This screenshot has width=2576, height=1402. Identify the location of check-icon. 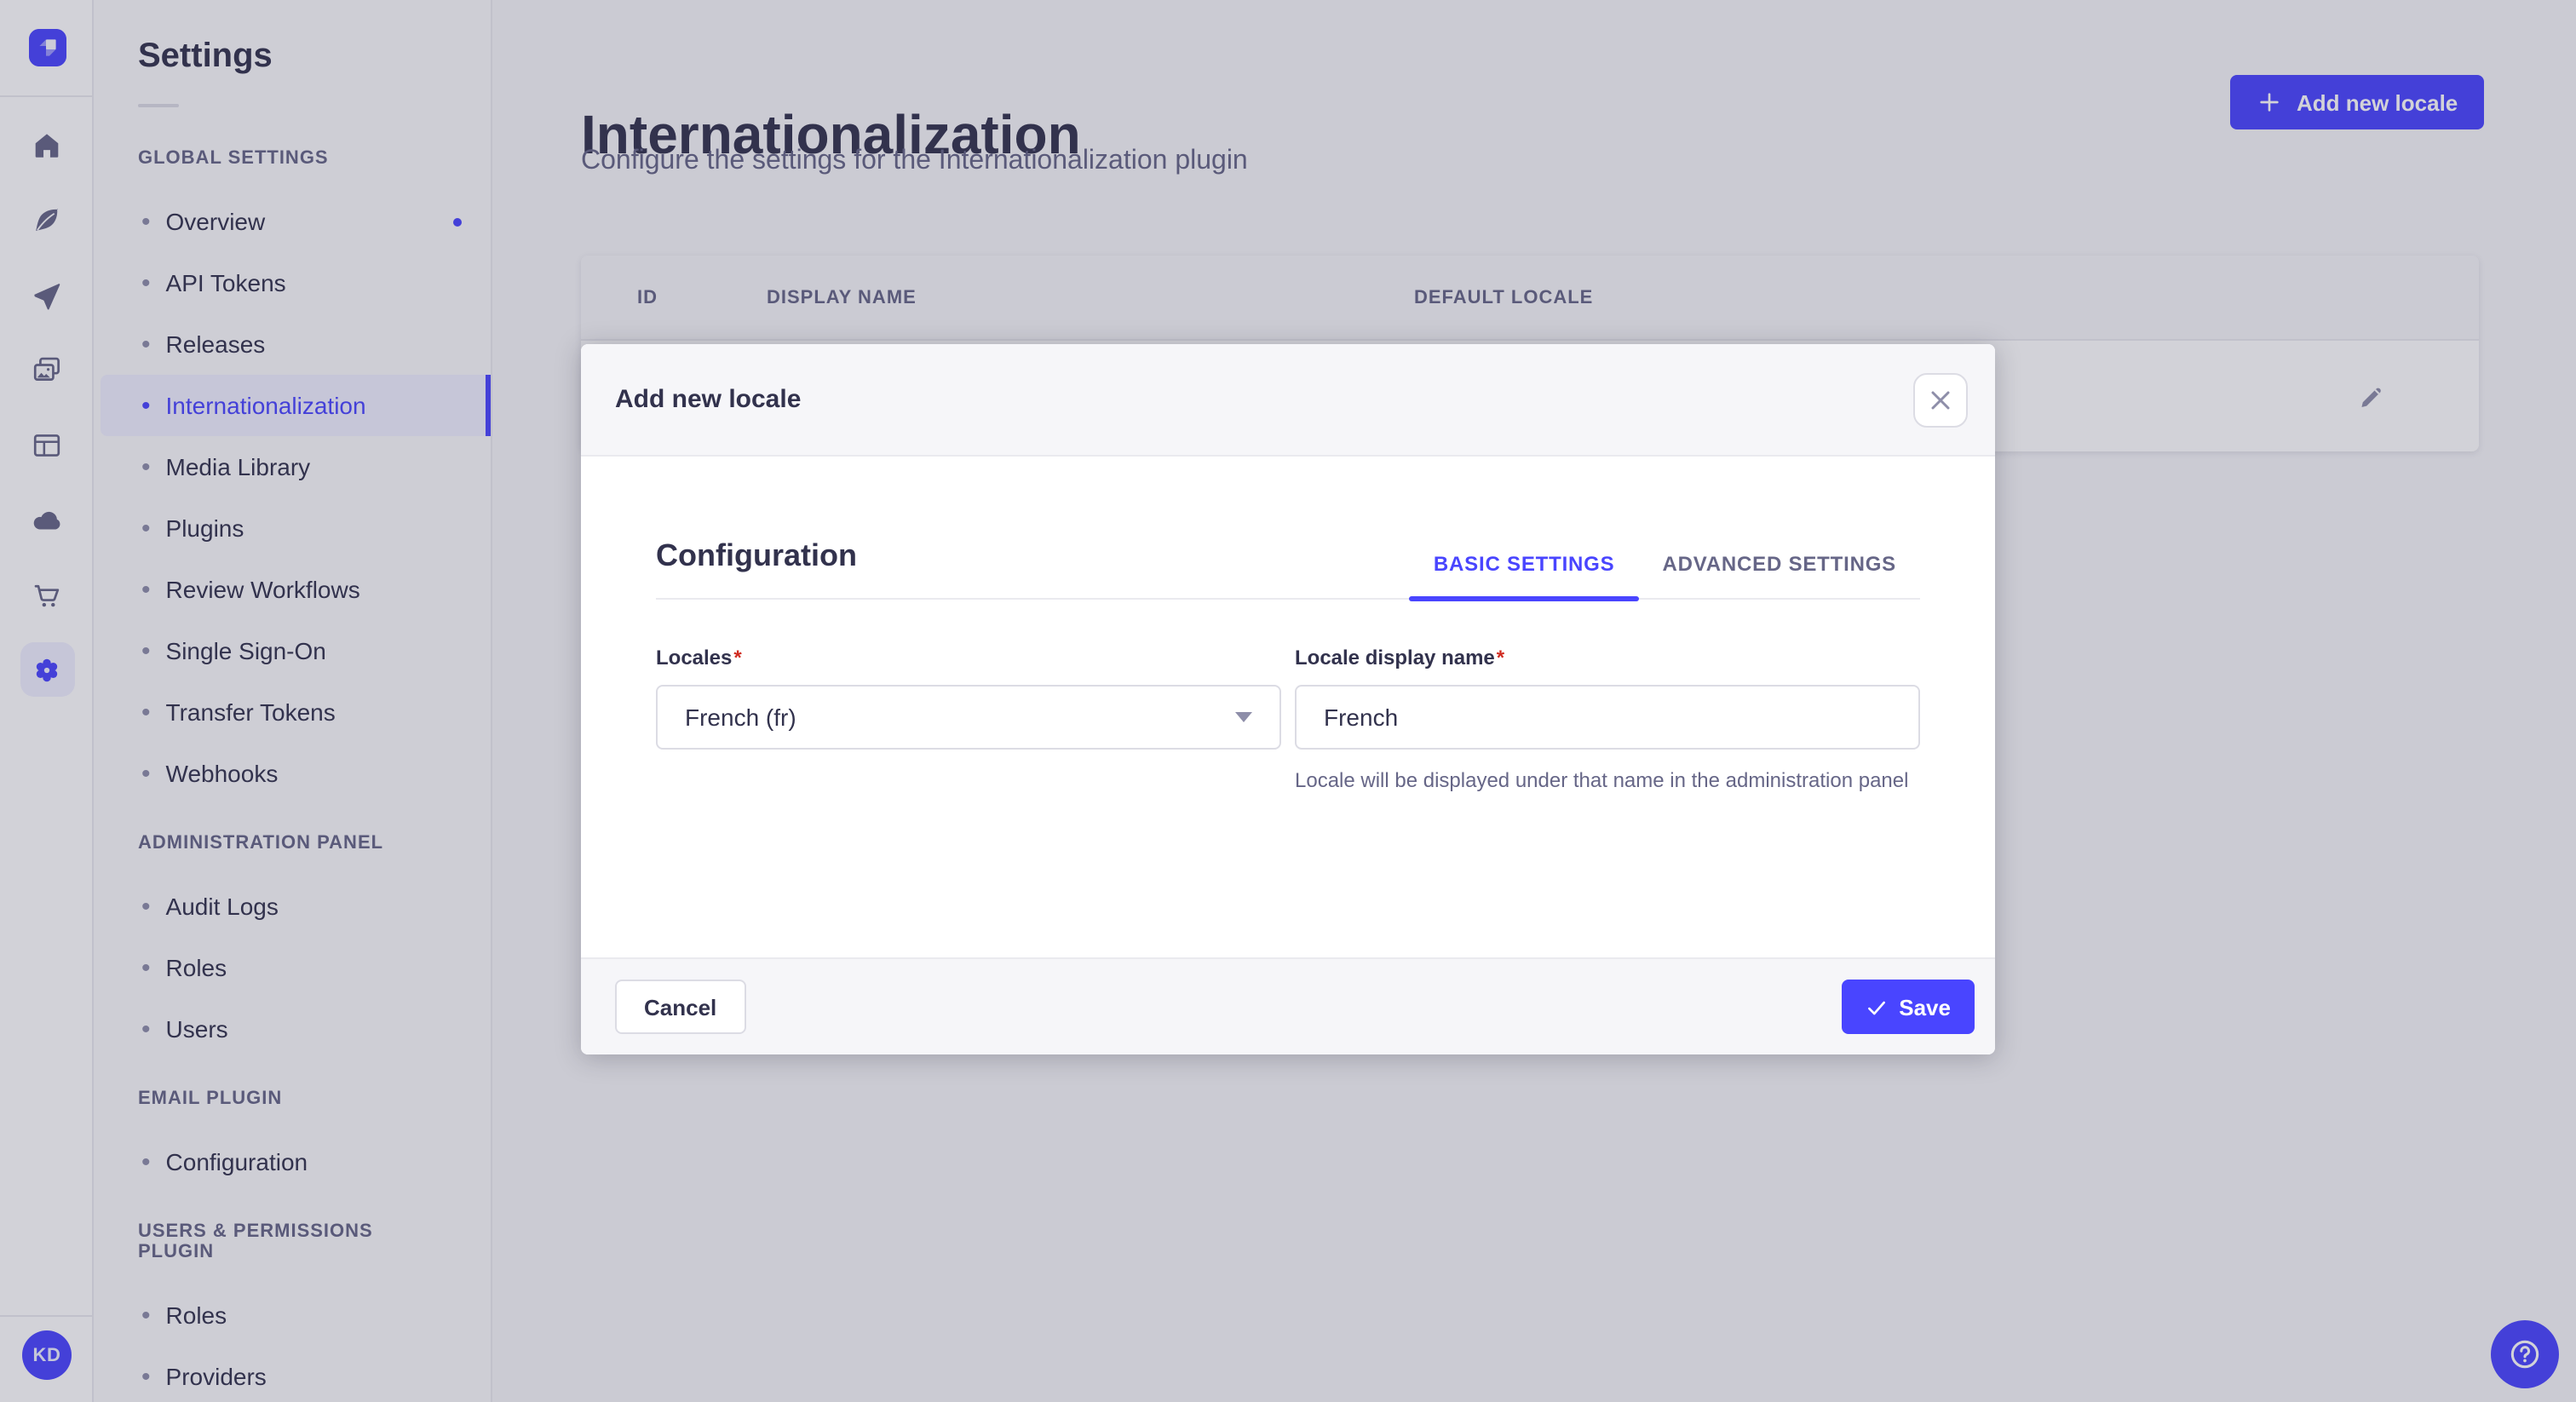
(1876, 1007).